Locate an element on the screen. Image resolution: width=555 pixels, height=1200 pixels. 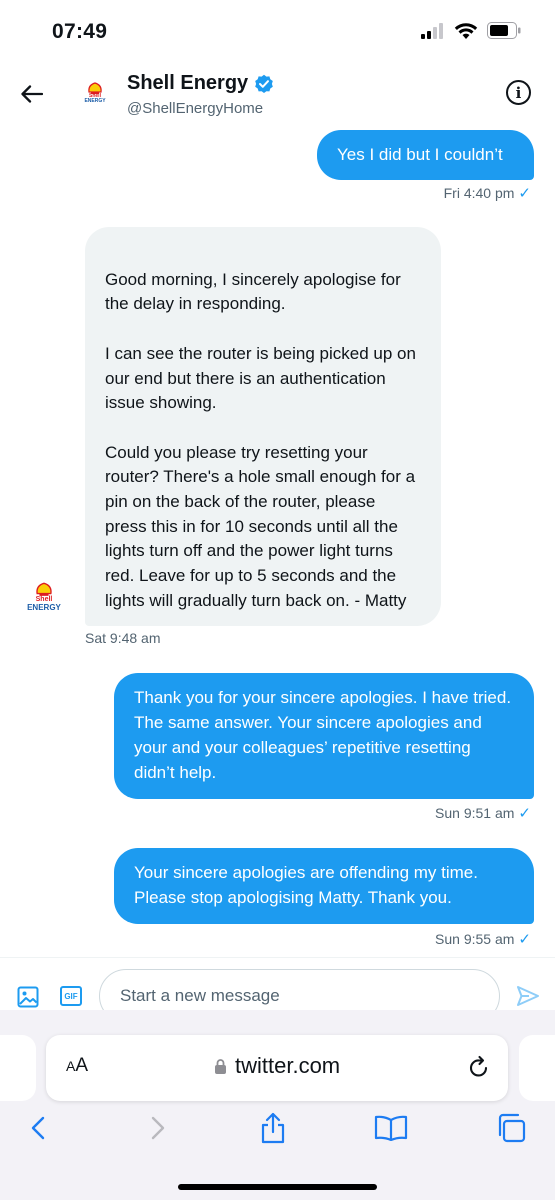
browser-toolbar is located at coordinates (277, 1130).